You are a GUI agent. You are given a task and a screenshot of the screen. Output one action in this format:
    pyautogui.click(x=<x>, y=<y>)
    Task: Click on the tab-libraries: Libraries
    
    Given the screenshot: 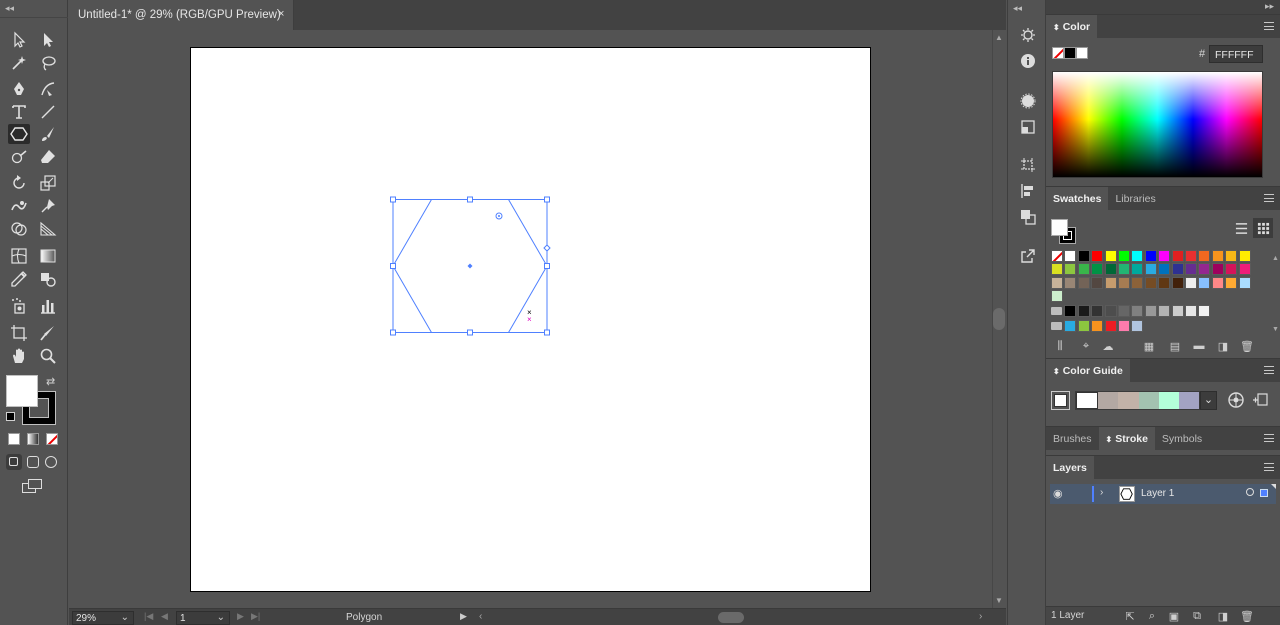 What is the action you would take?
    pyautogui.click(x=1135, y=199)
    